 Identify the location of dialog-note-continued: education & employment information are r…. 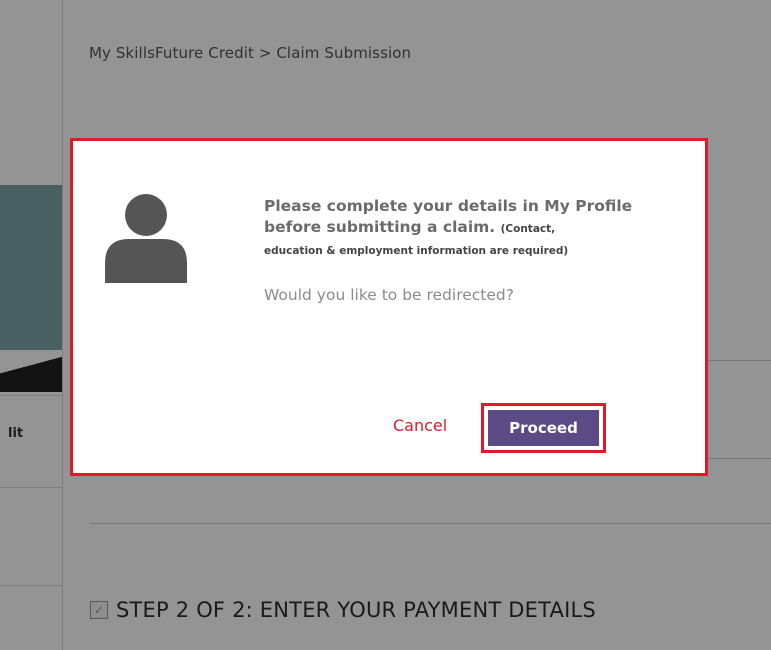
(416, 251).